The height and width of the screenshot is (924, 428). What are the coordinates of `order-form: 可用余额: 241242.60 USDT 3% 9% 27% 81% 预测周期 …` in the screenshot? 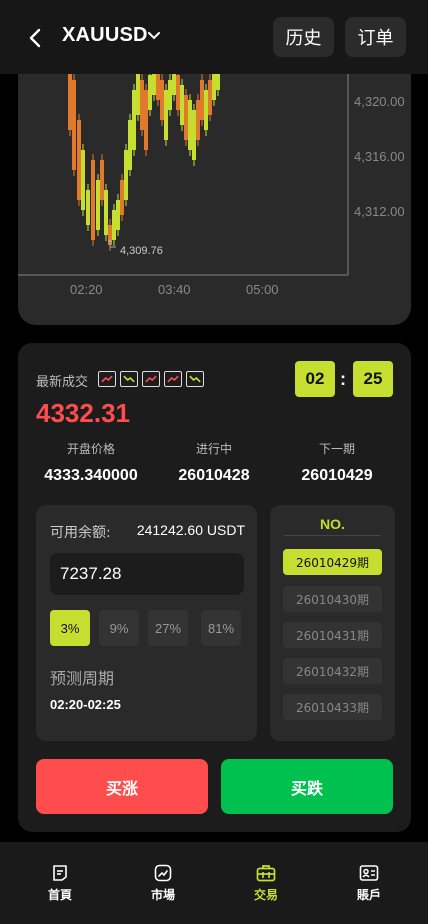 It's located at (146, 623).